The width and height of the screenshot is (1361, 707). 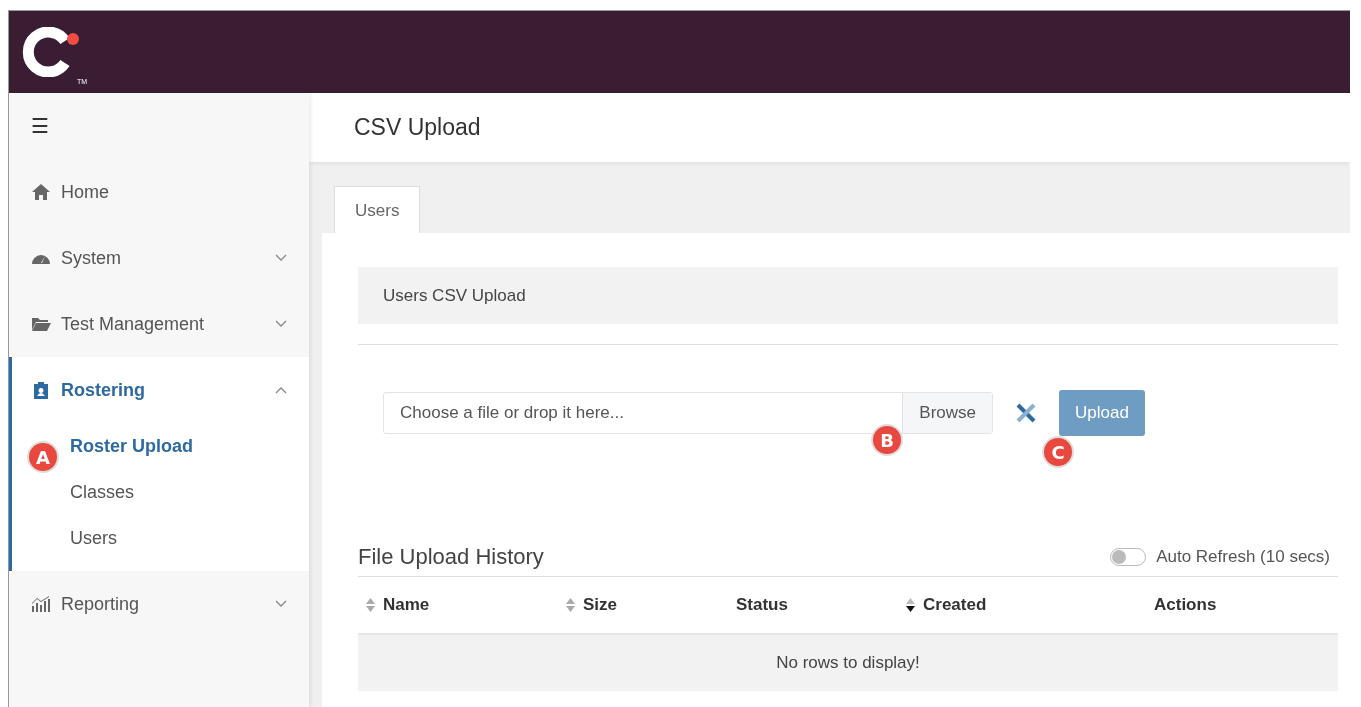 What do you see at coordinates (688, 413) in the screenshot?
I see `file-field: Choose a file or drop it here... Browse` at bounding box center [688, 413].